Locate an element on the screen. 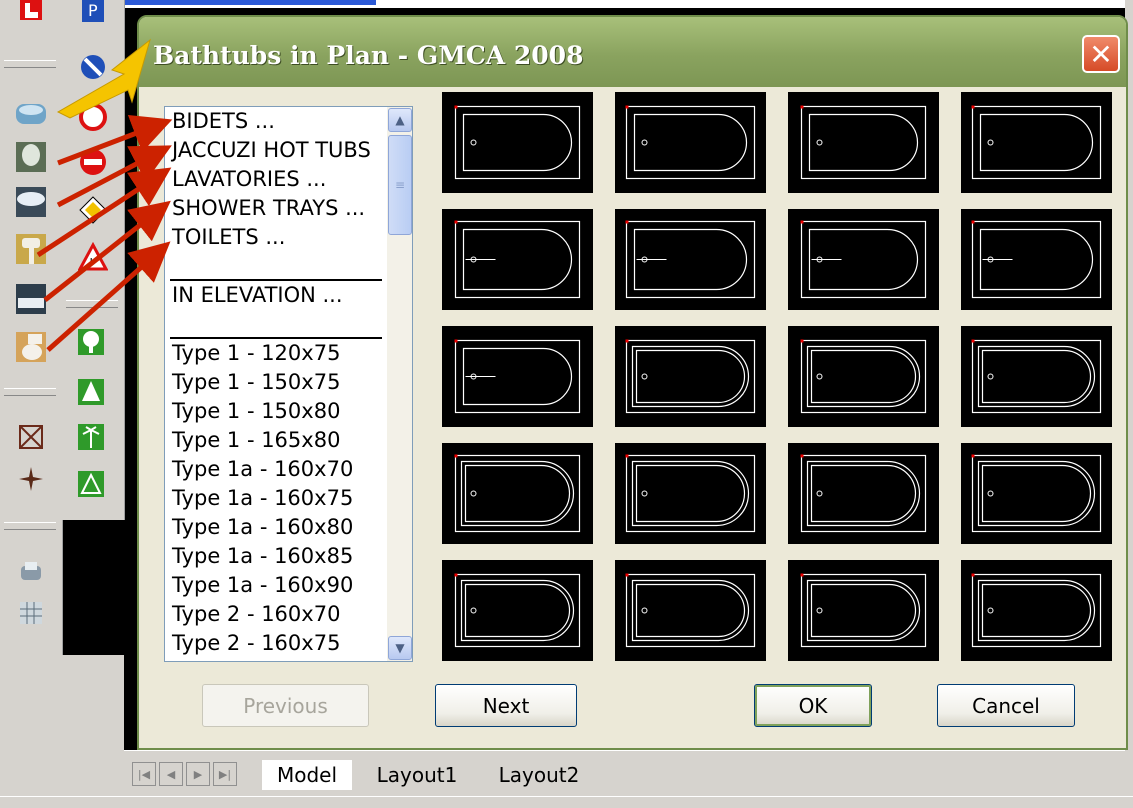 The image size is (1133, 808). grid-pattern-icon is located at coordinates (31, 613).